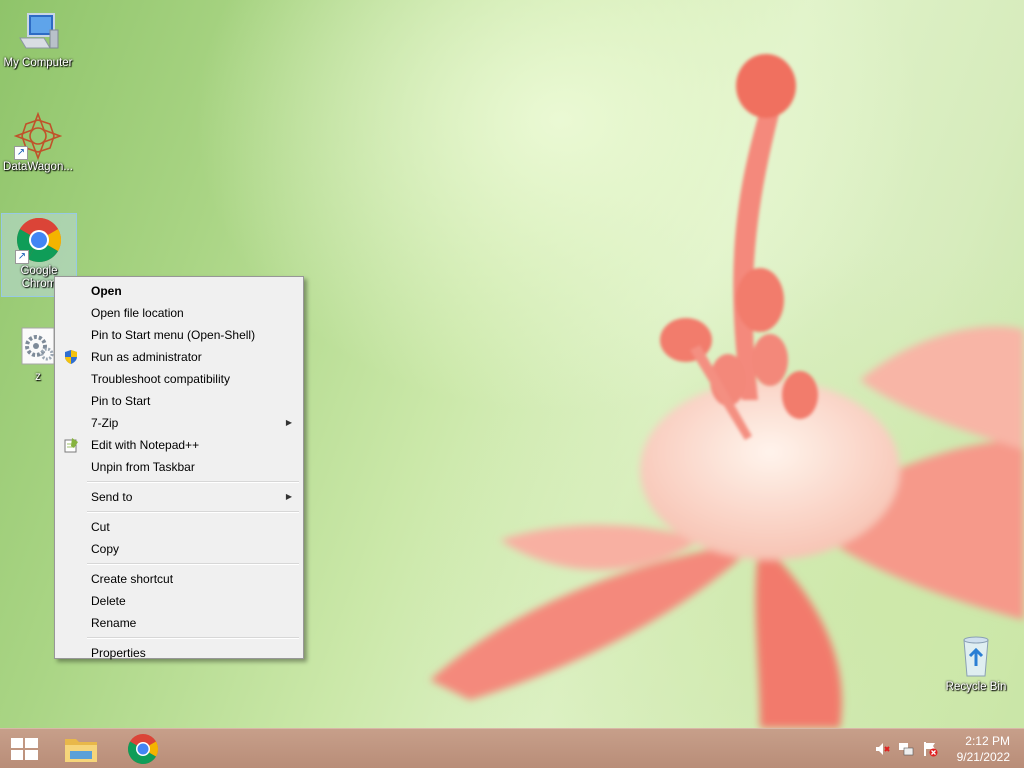 The width and height of the screenshot is (1024, 768). What do you see at coordinates (173, 335) in the screenshot?
I see `menu-item-label: Pin to Start menu (Open-Shell)` at bounding box center [173, 335].